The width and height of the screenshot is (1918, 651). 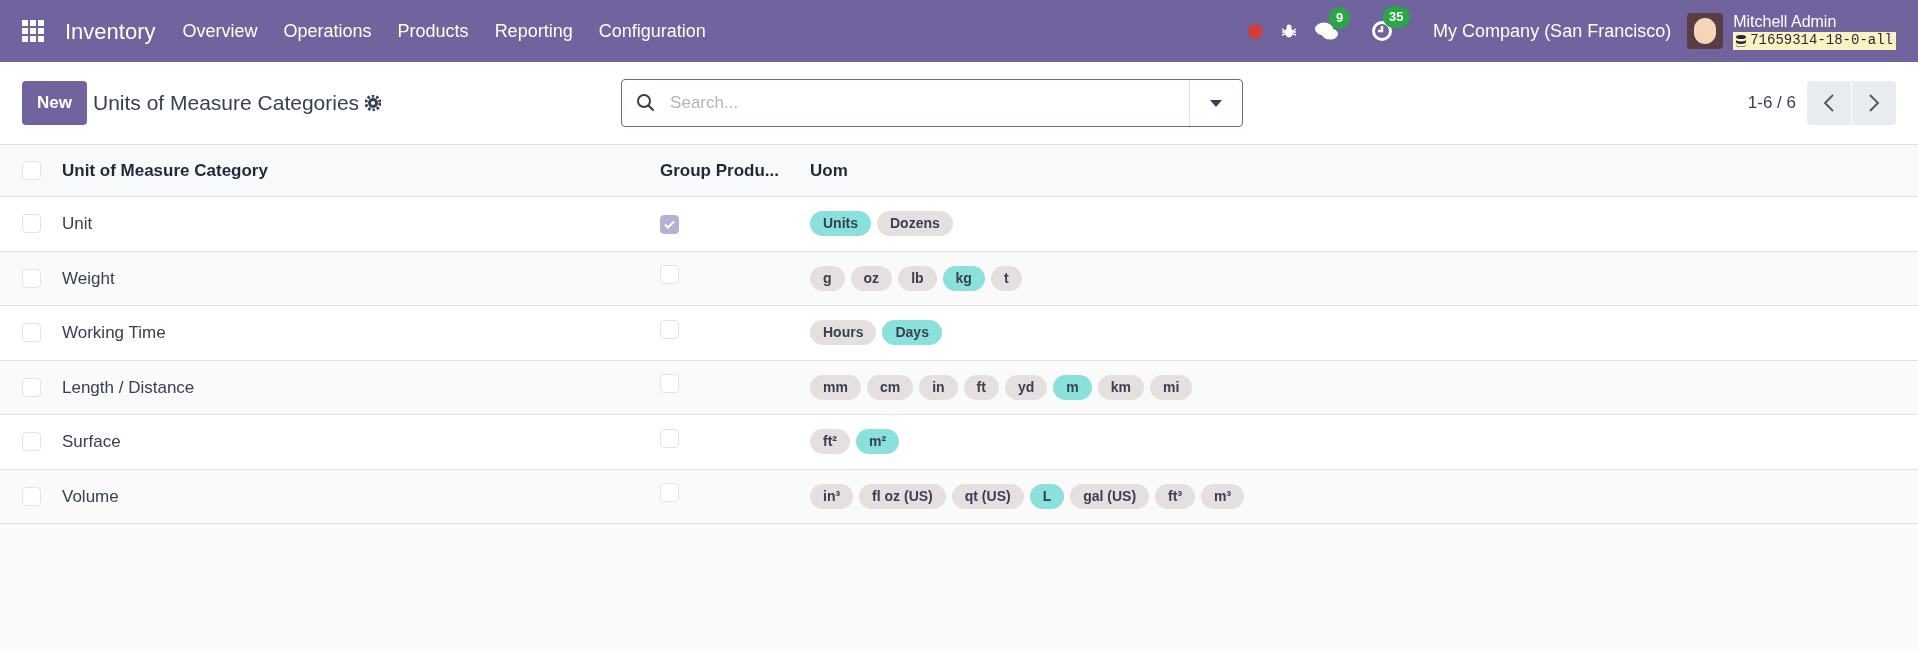 I want to click on uom-tag: in, so click(x=938, y=387).